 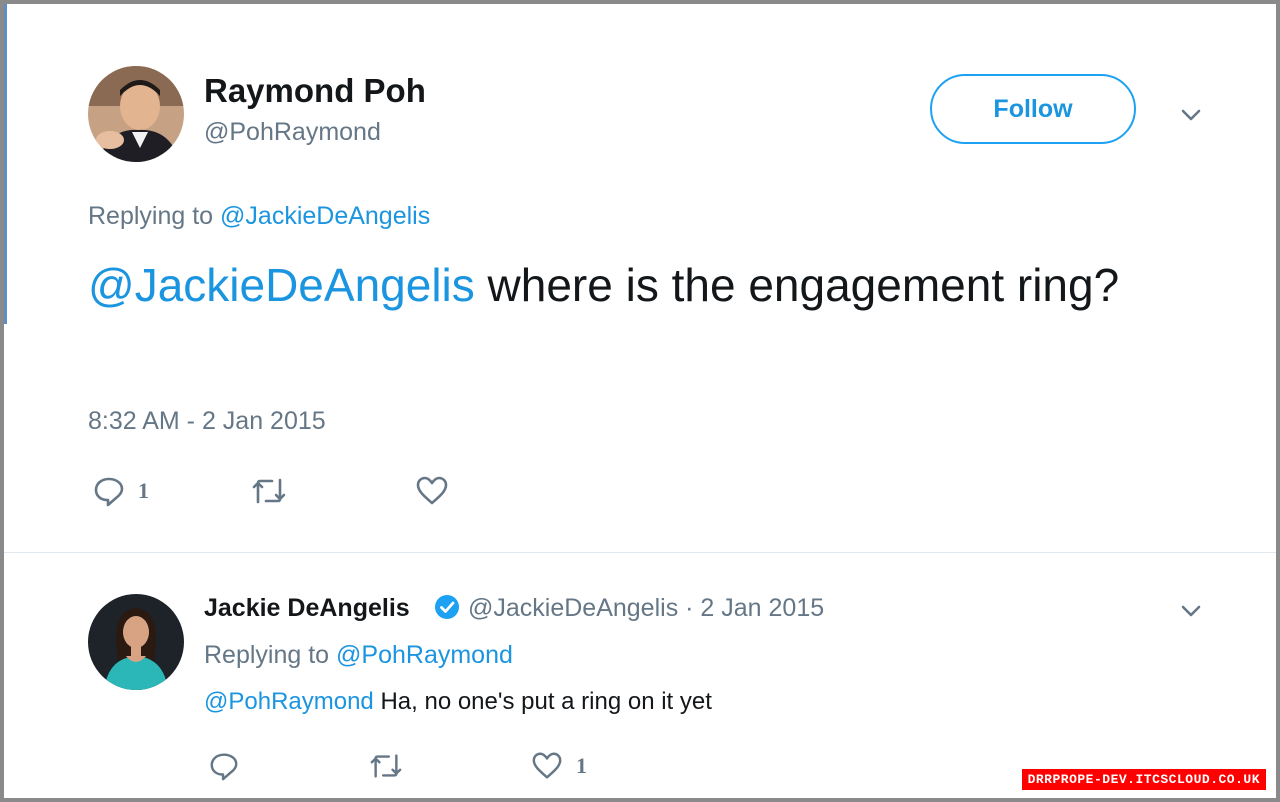 I want to click on replying-to-link: @JackieDeAngelis, so click(x=325, y=216).